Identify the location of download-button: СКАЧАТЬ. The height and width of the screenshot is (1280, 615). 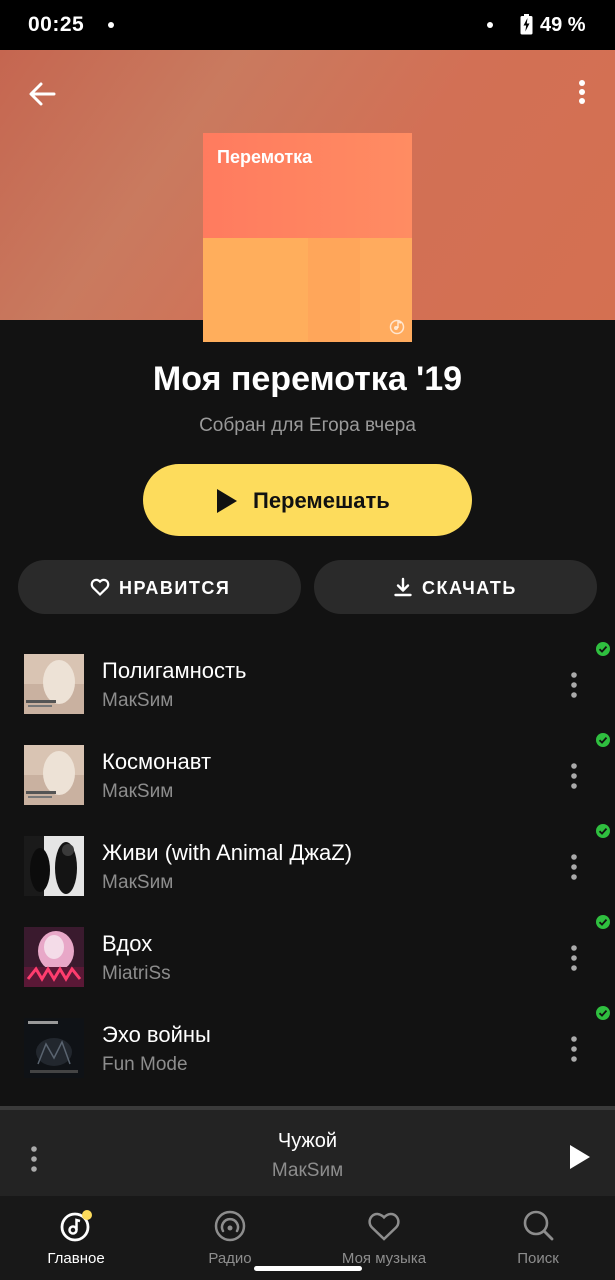
(455, 587).